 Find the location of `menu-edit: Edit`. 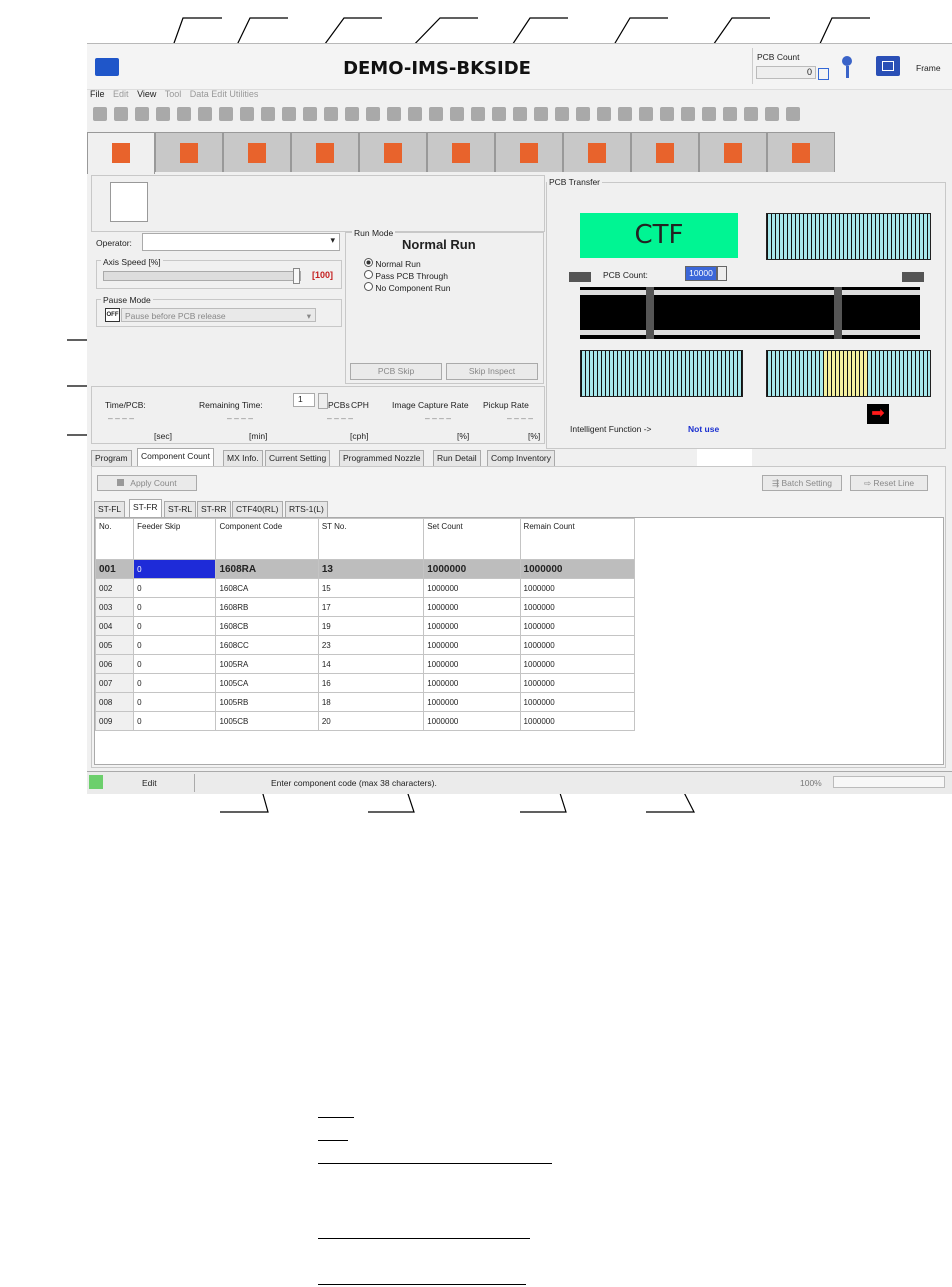

menu-edit: Edit is located at coordinates (121, 94).